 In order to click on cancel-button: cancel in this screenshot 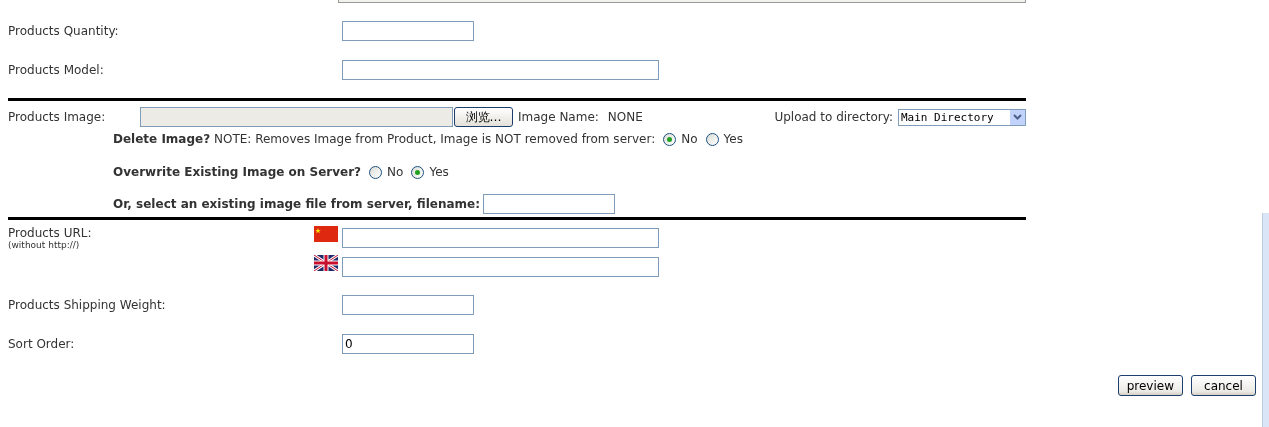, I will do `click(1223, 385)`.